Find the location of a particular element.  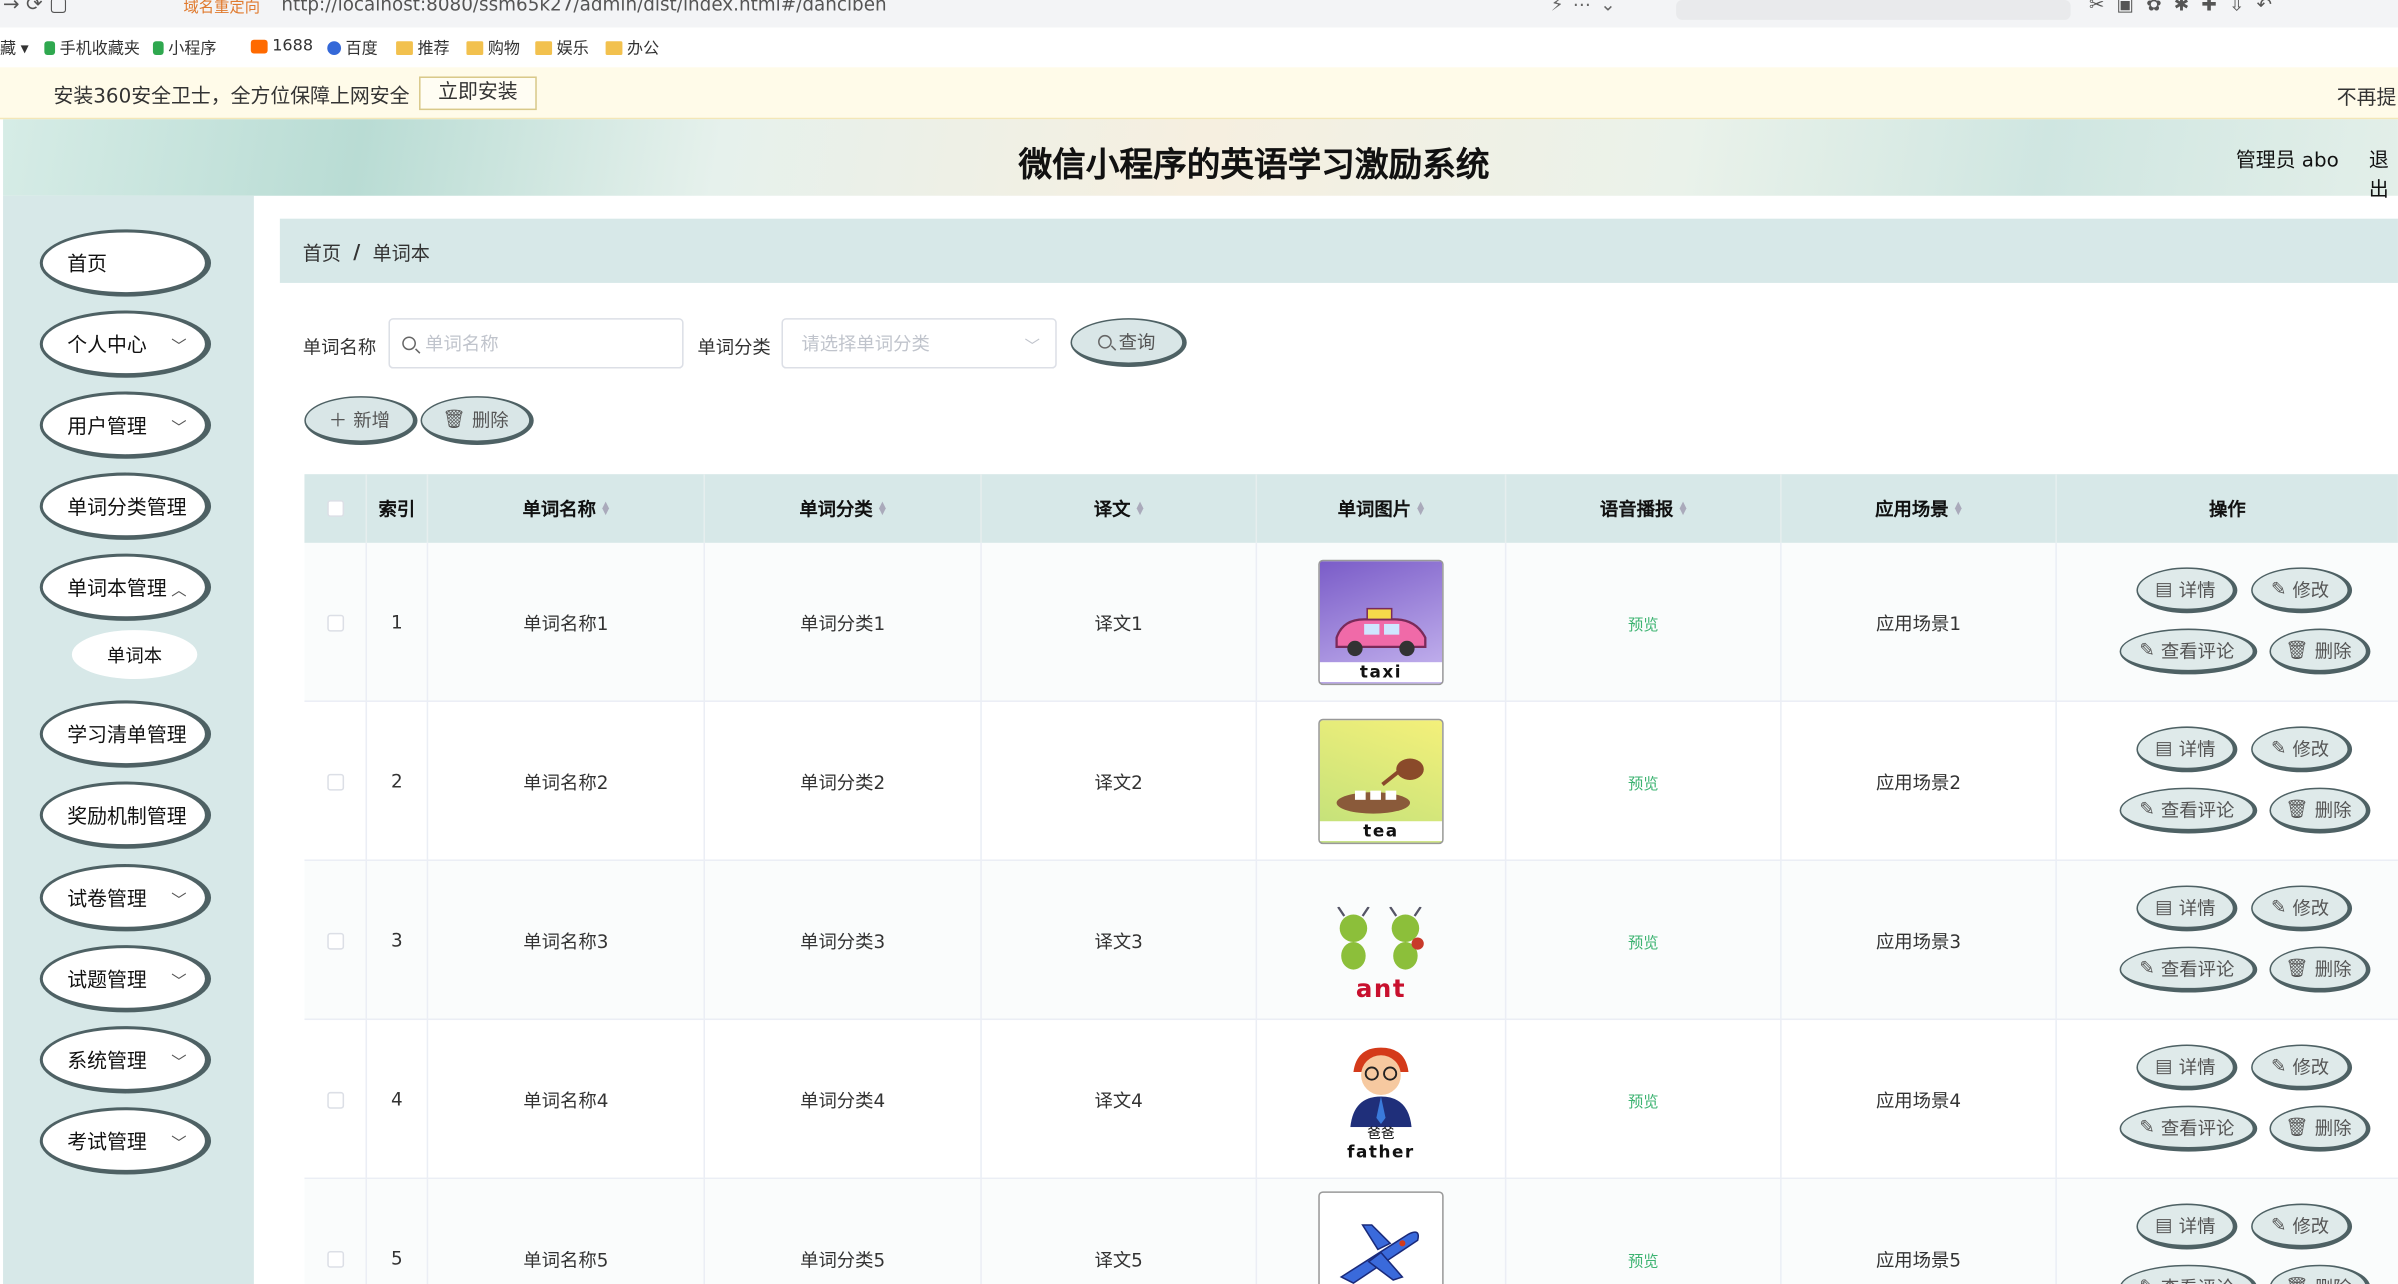

breadcrumb-home: 首页 is located at coordinates (322, 250).